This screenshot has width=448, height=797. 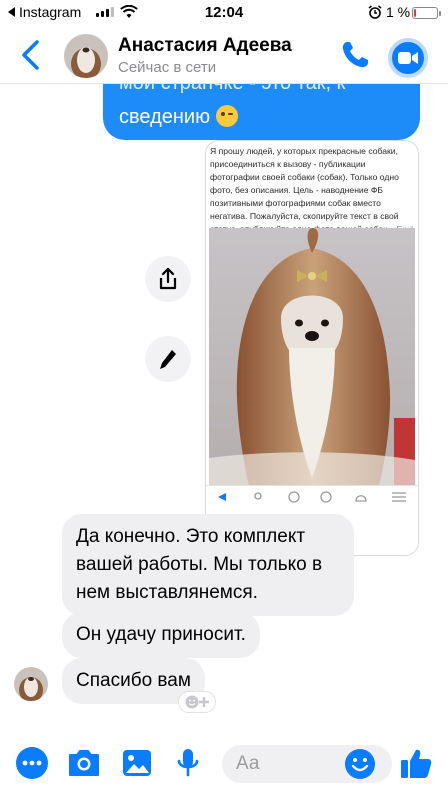 What do you see at coordinates (415, 13) in the screenshot?
I see `battery-level-fill` at bounding box center [415, 13].